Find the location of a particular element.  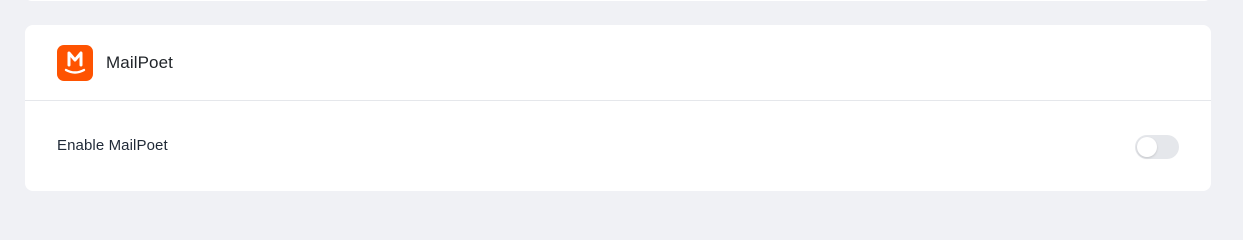

toggle-knob is located at coordinates (1147, 147).